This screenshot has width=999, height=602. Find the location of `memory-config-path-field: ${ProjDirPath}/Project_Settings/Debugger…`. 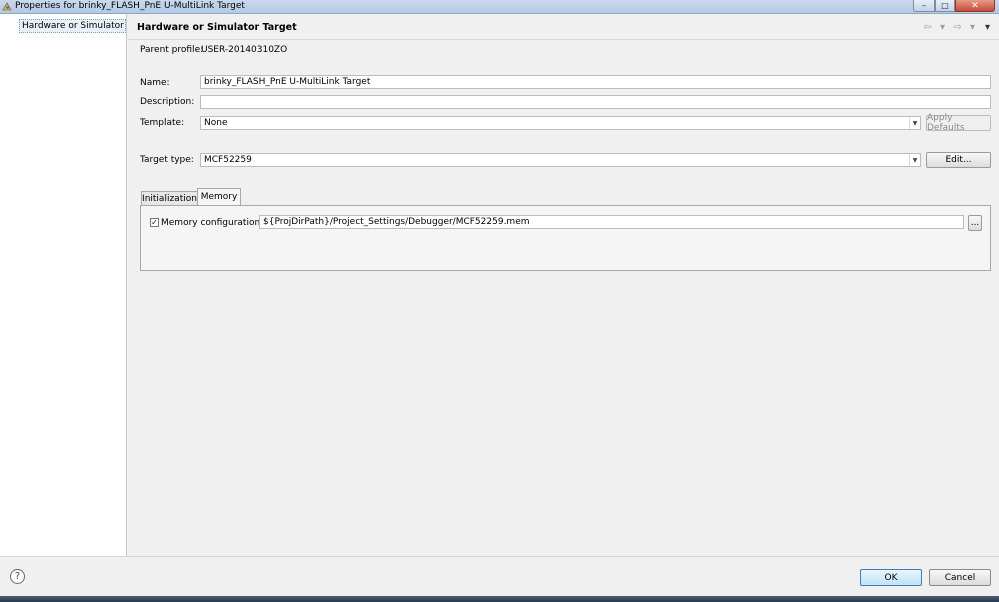

memory-config-path-field: ${ProjDirPath}/Project_Settings/Debugger… is located at coordinates (611, 222).